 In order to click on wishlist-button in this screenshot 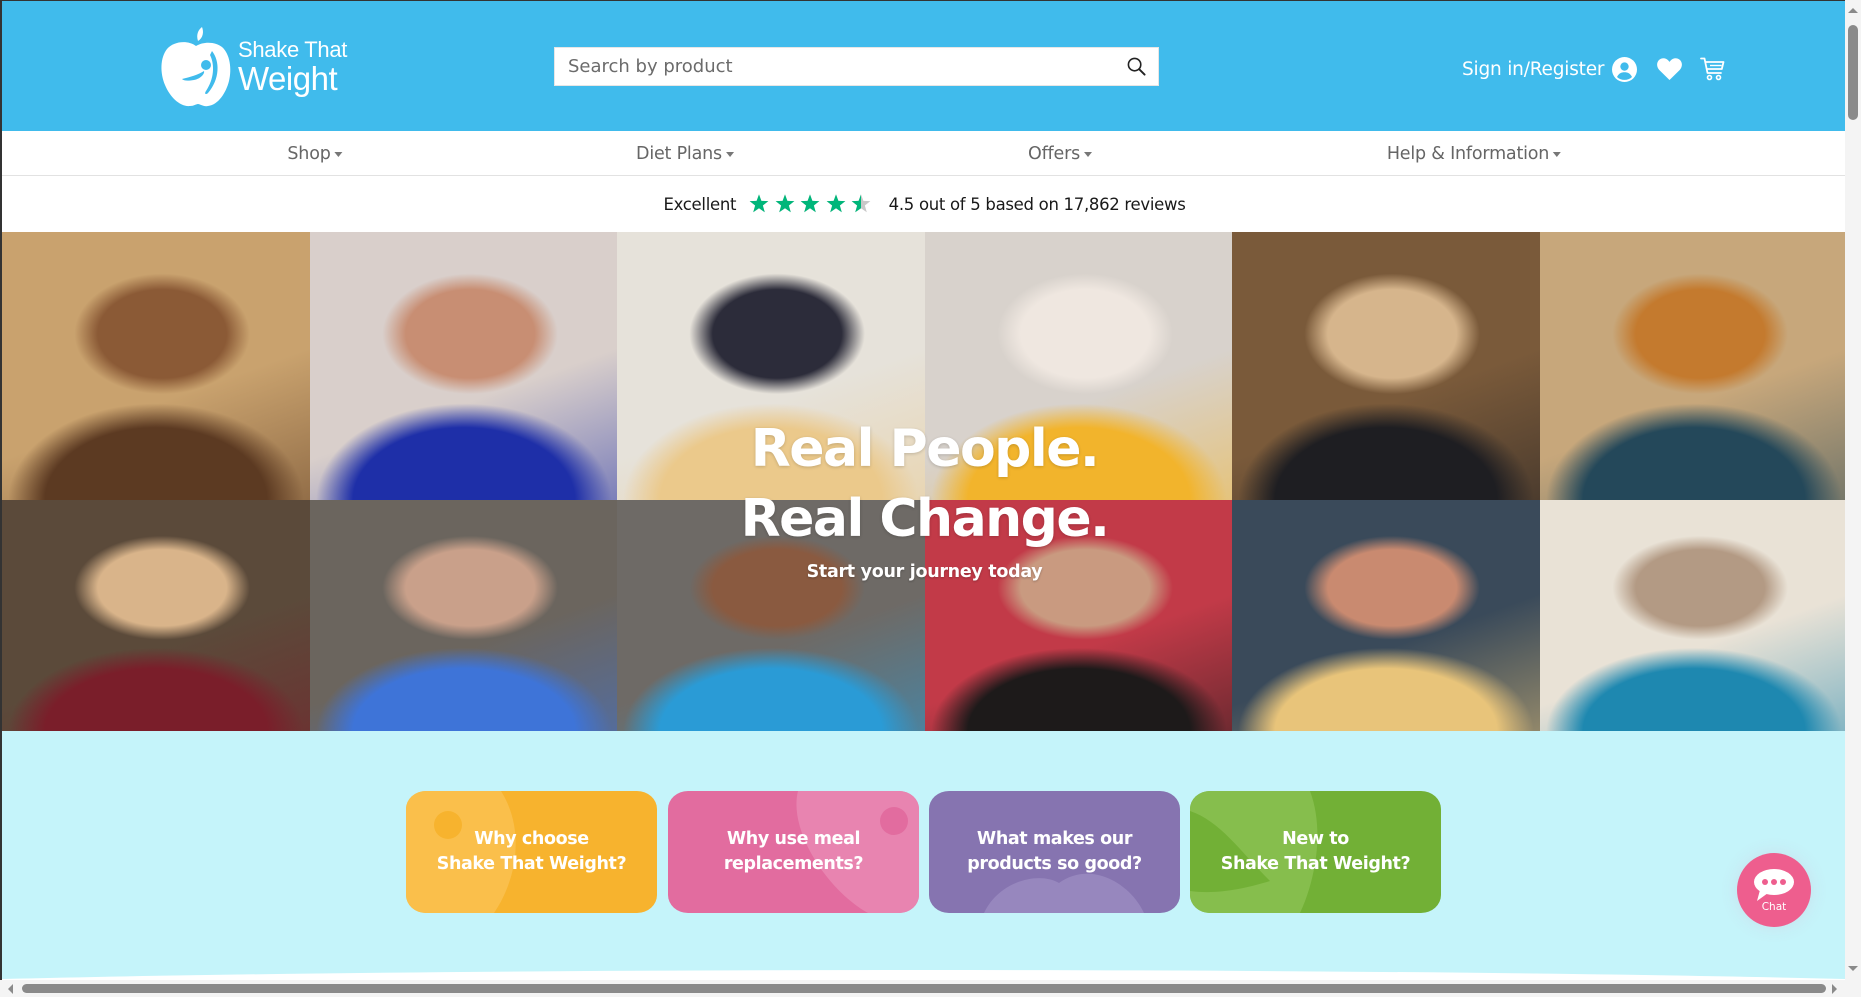, I will do `click(1670, 69)`.